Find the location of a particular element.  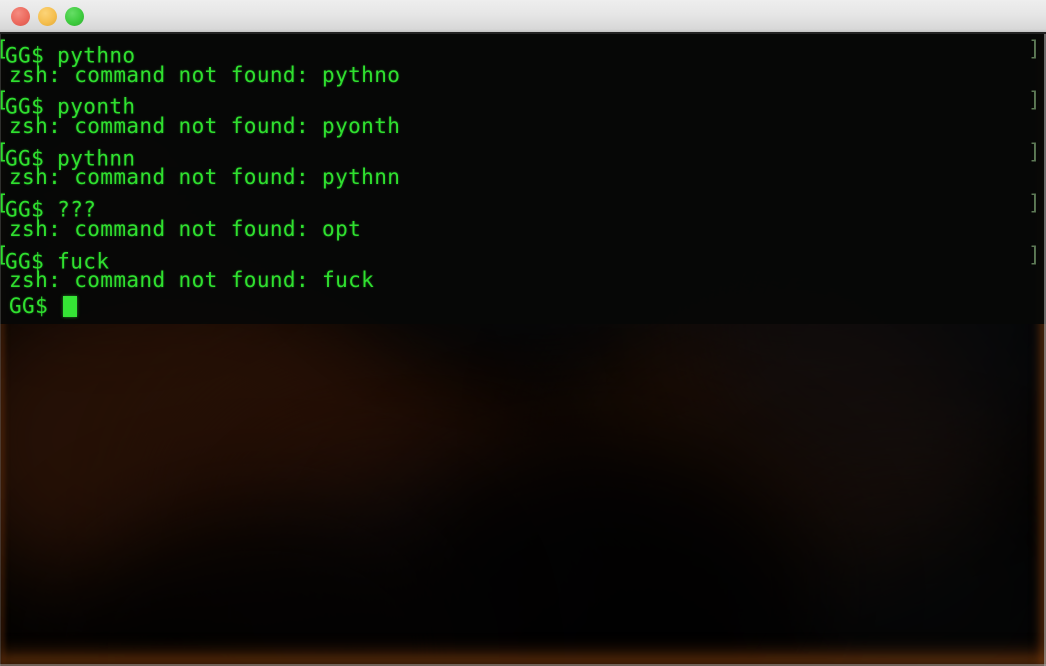

terminal-line: [GG$ pyonth] is located at coordinates (523, 103).